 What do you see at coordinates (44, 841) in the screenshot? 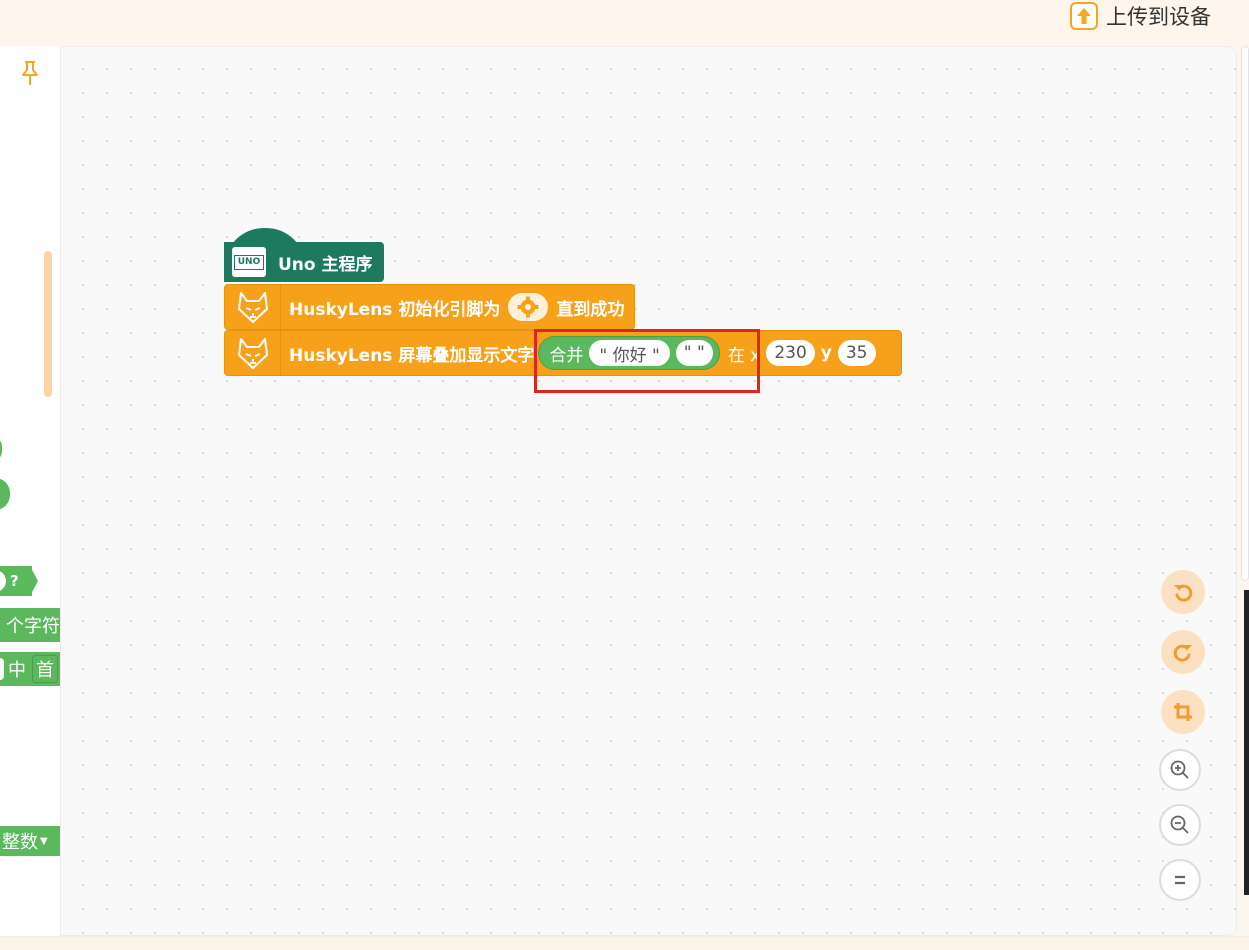
I see `chevron-down-icon: ▼` at bounding box center [44, 841].